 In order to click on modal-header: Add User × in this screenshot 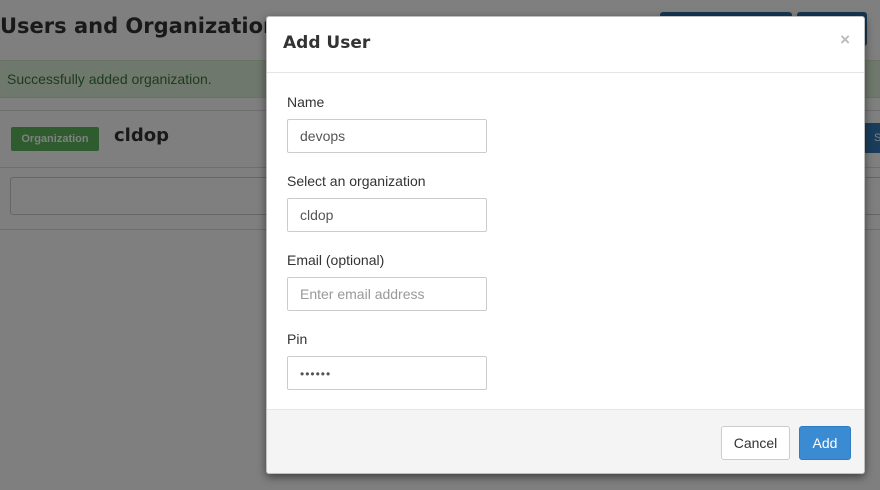, I will do `click(565, 45)`.